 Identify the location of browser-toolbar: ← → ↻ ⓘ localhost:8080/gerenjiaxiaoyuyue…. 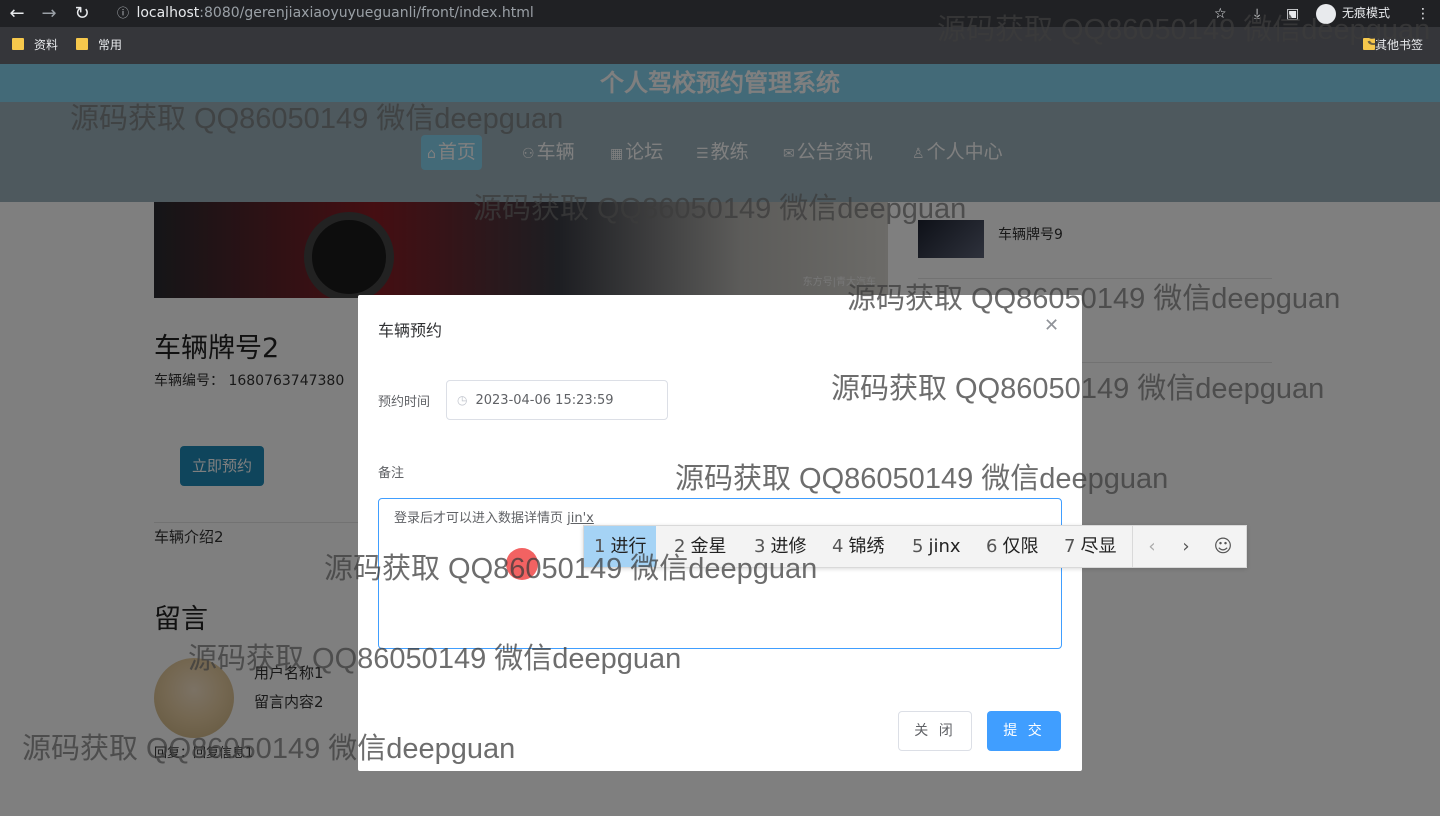
(720, 13).